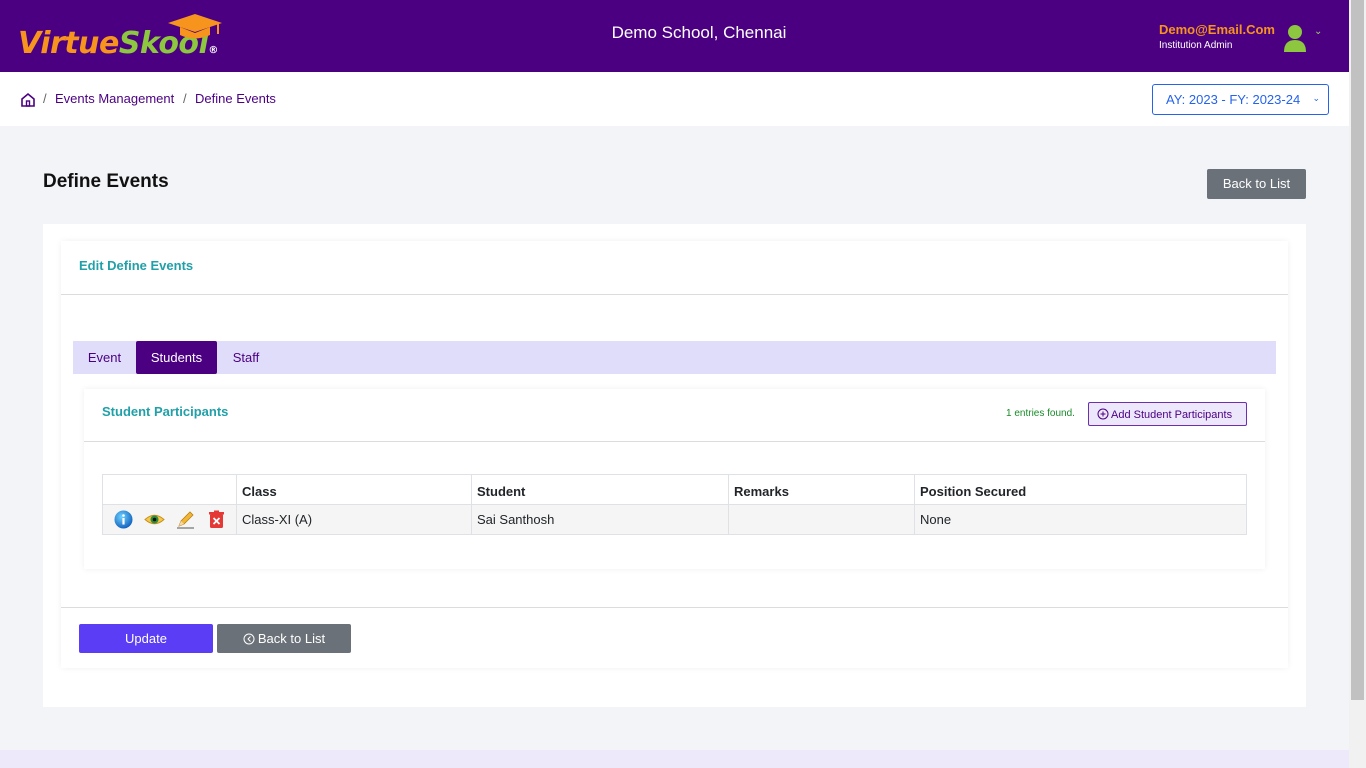  What do you see at coordinates (291, 638) in the screenshot?
I see `back-button-label: Back to List` at bounding box center [291, 638].